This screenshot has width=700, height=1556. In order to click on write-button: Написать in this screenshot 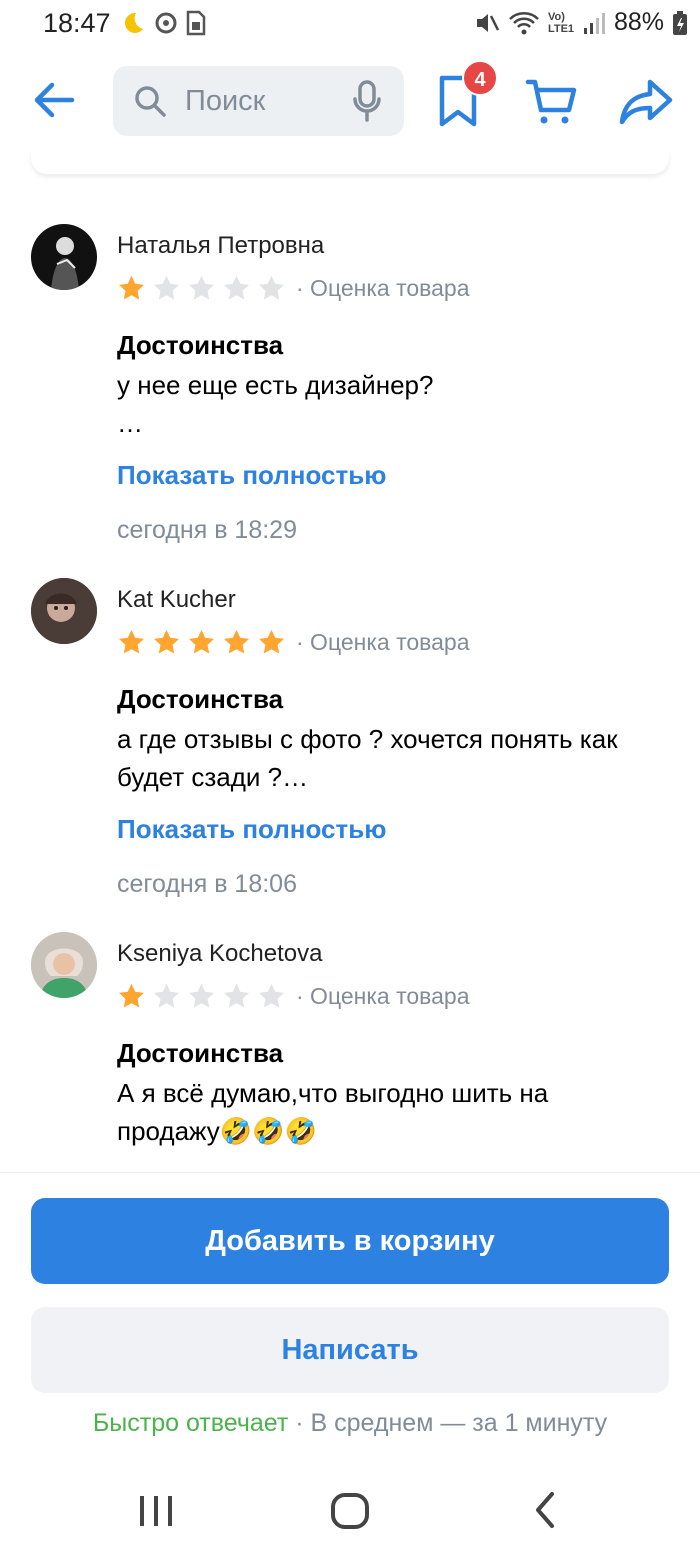, I will do `click(350, 1350)`.